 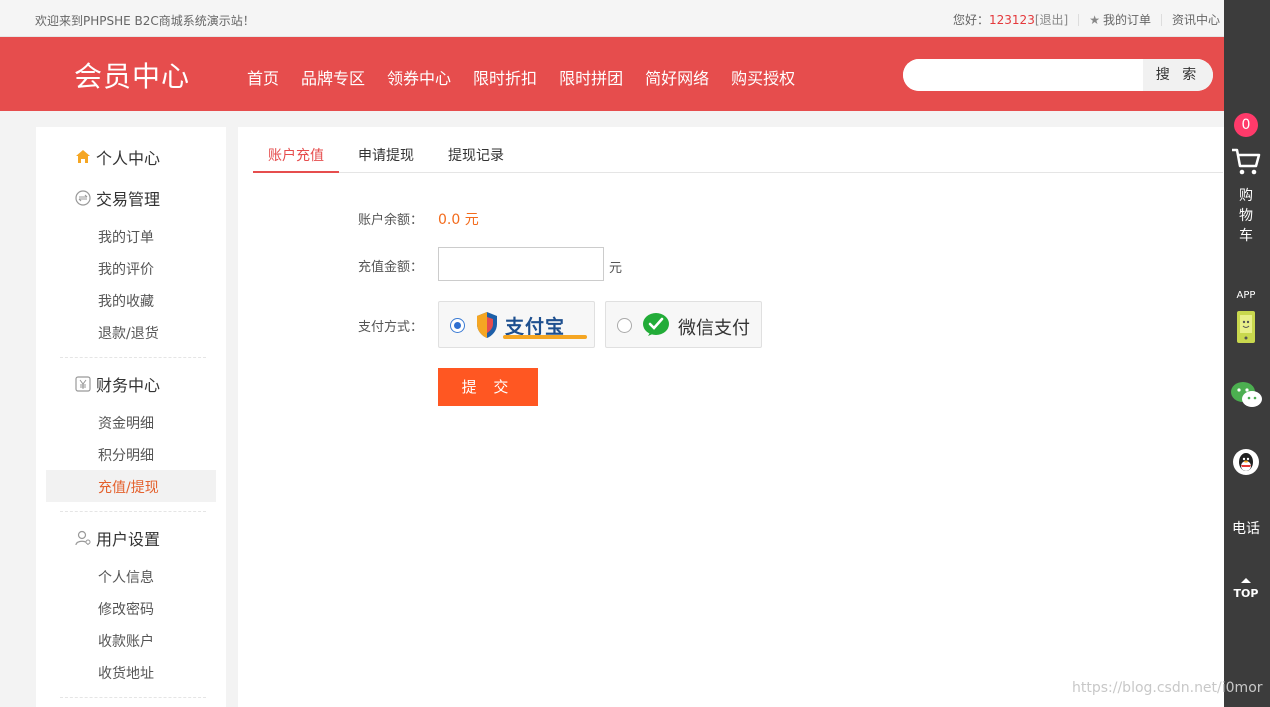 What do you see at coordinates (516, 324) in the screenshot?
I see `pay-option-alipay: 支付宝` at bounding box center [516, 324].